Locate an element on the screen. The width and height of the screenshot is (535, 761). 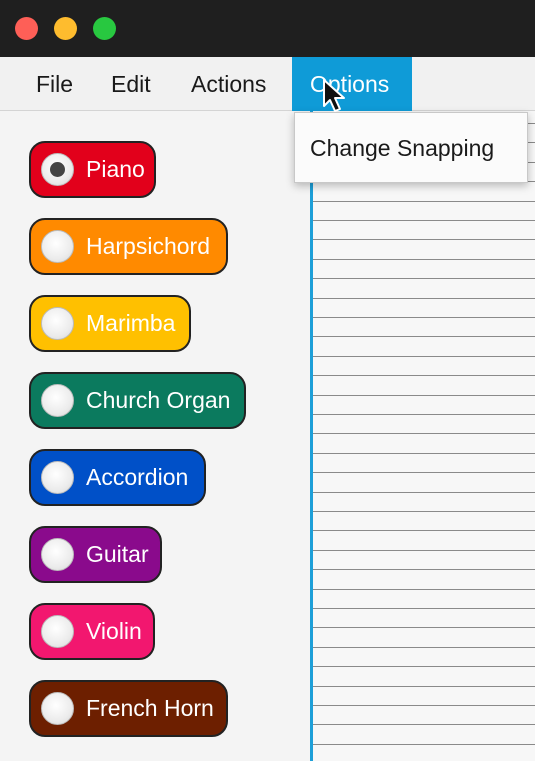
title-bar is located at coordinates (267, 28).